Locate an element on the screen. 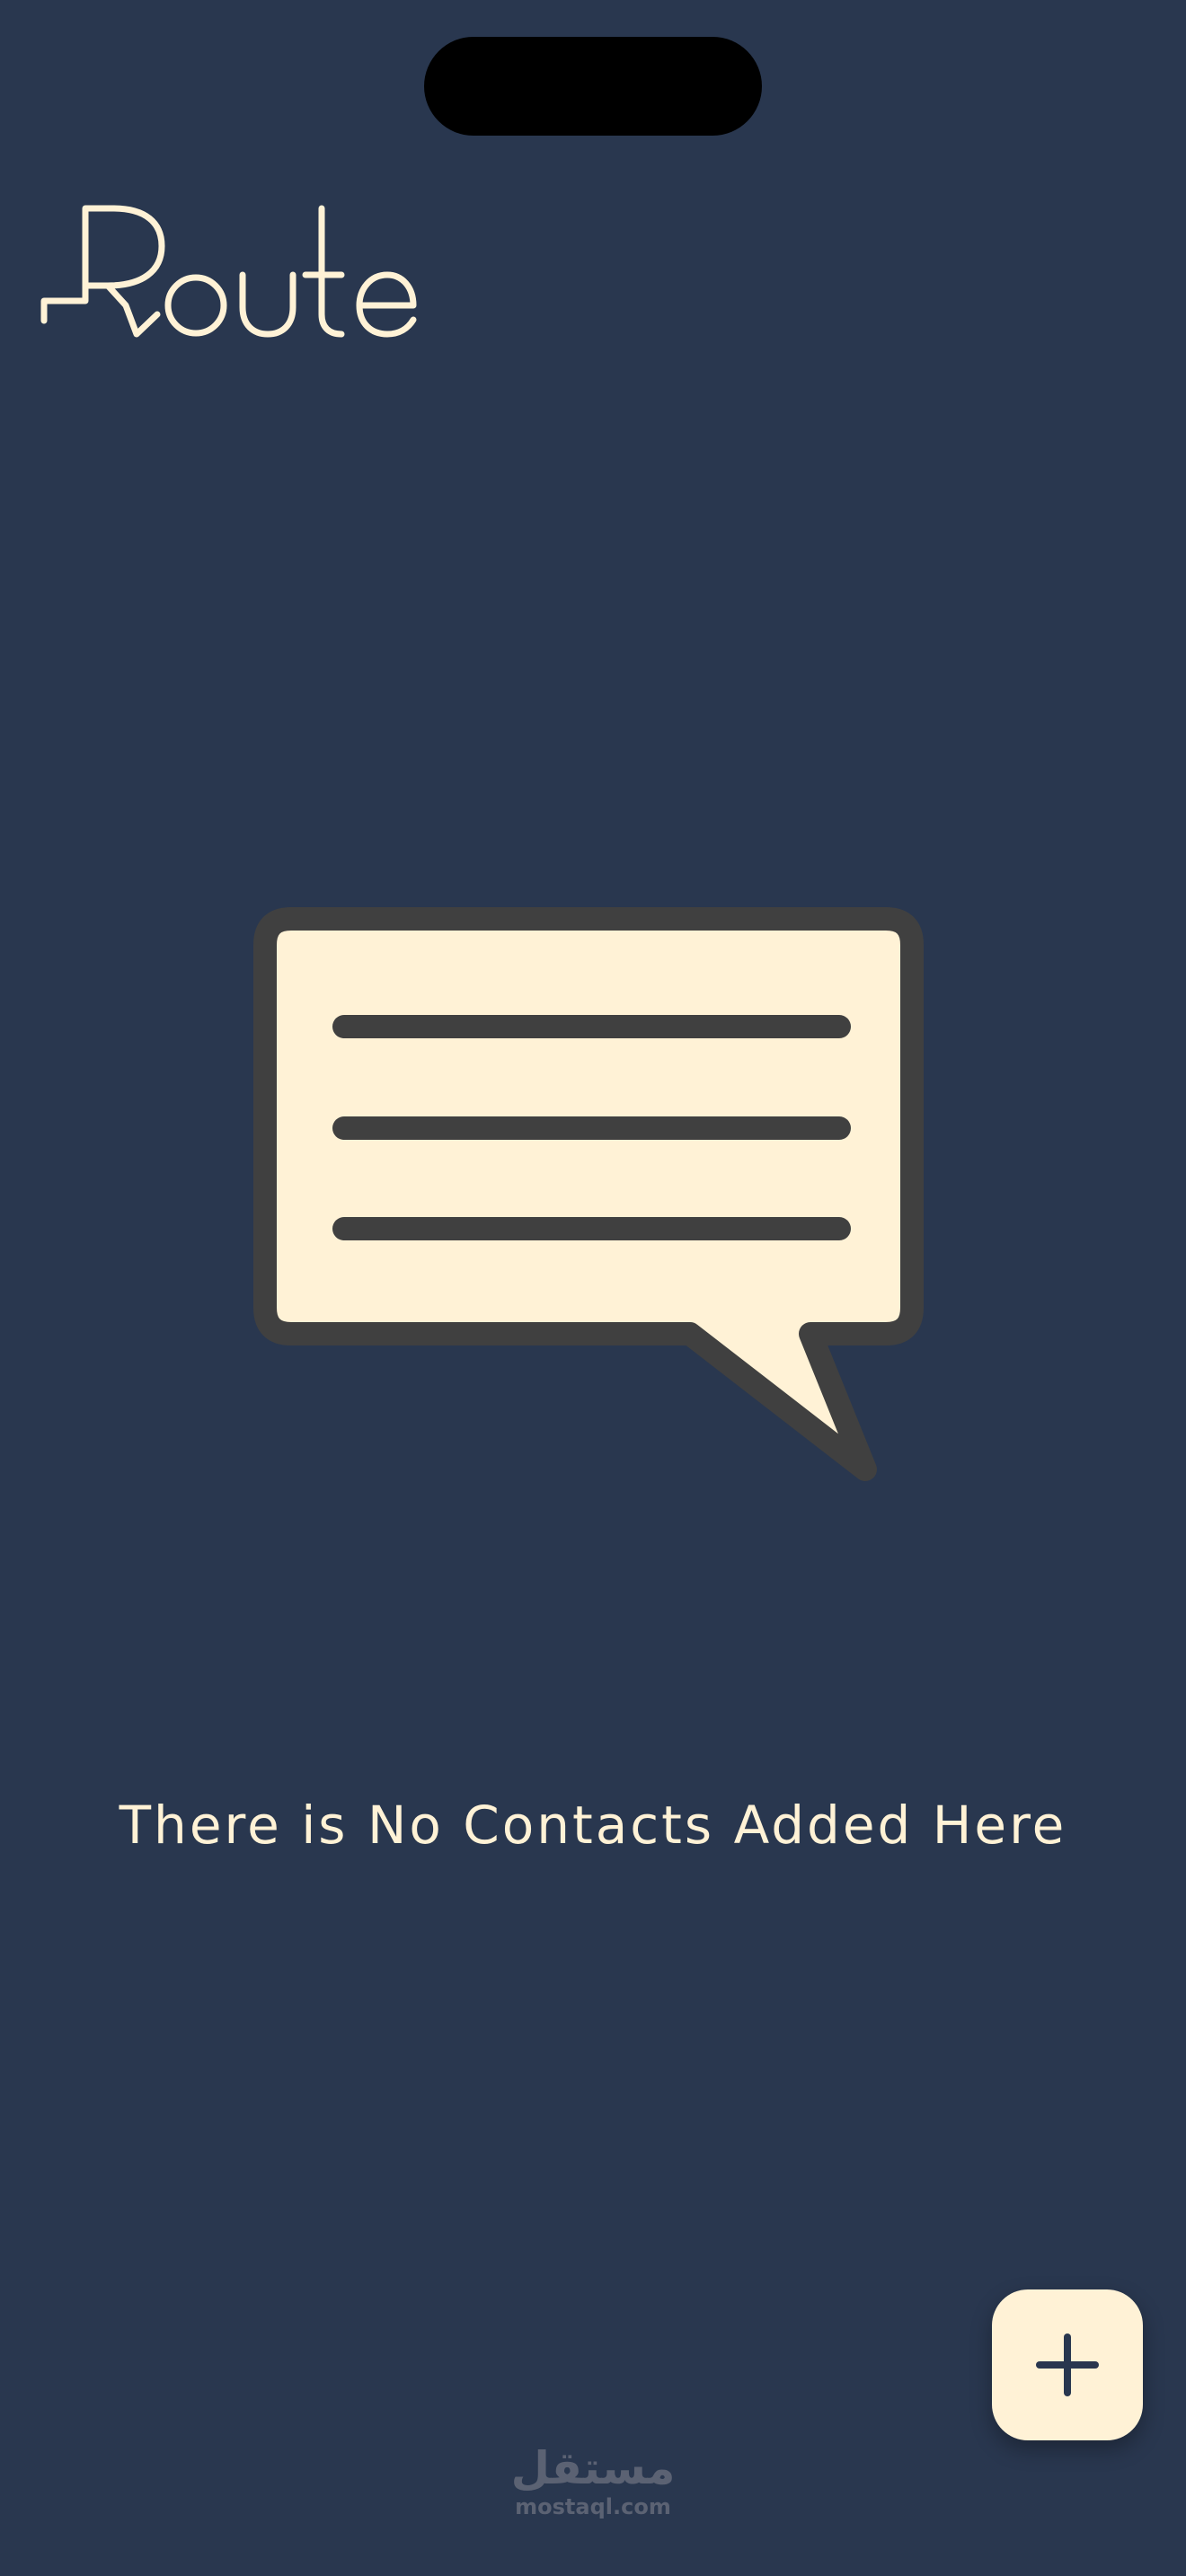 Image resolution: width=1186 pixels, height=2576 pixels. dynamic-island is located at coordinates (593, 86).